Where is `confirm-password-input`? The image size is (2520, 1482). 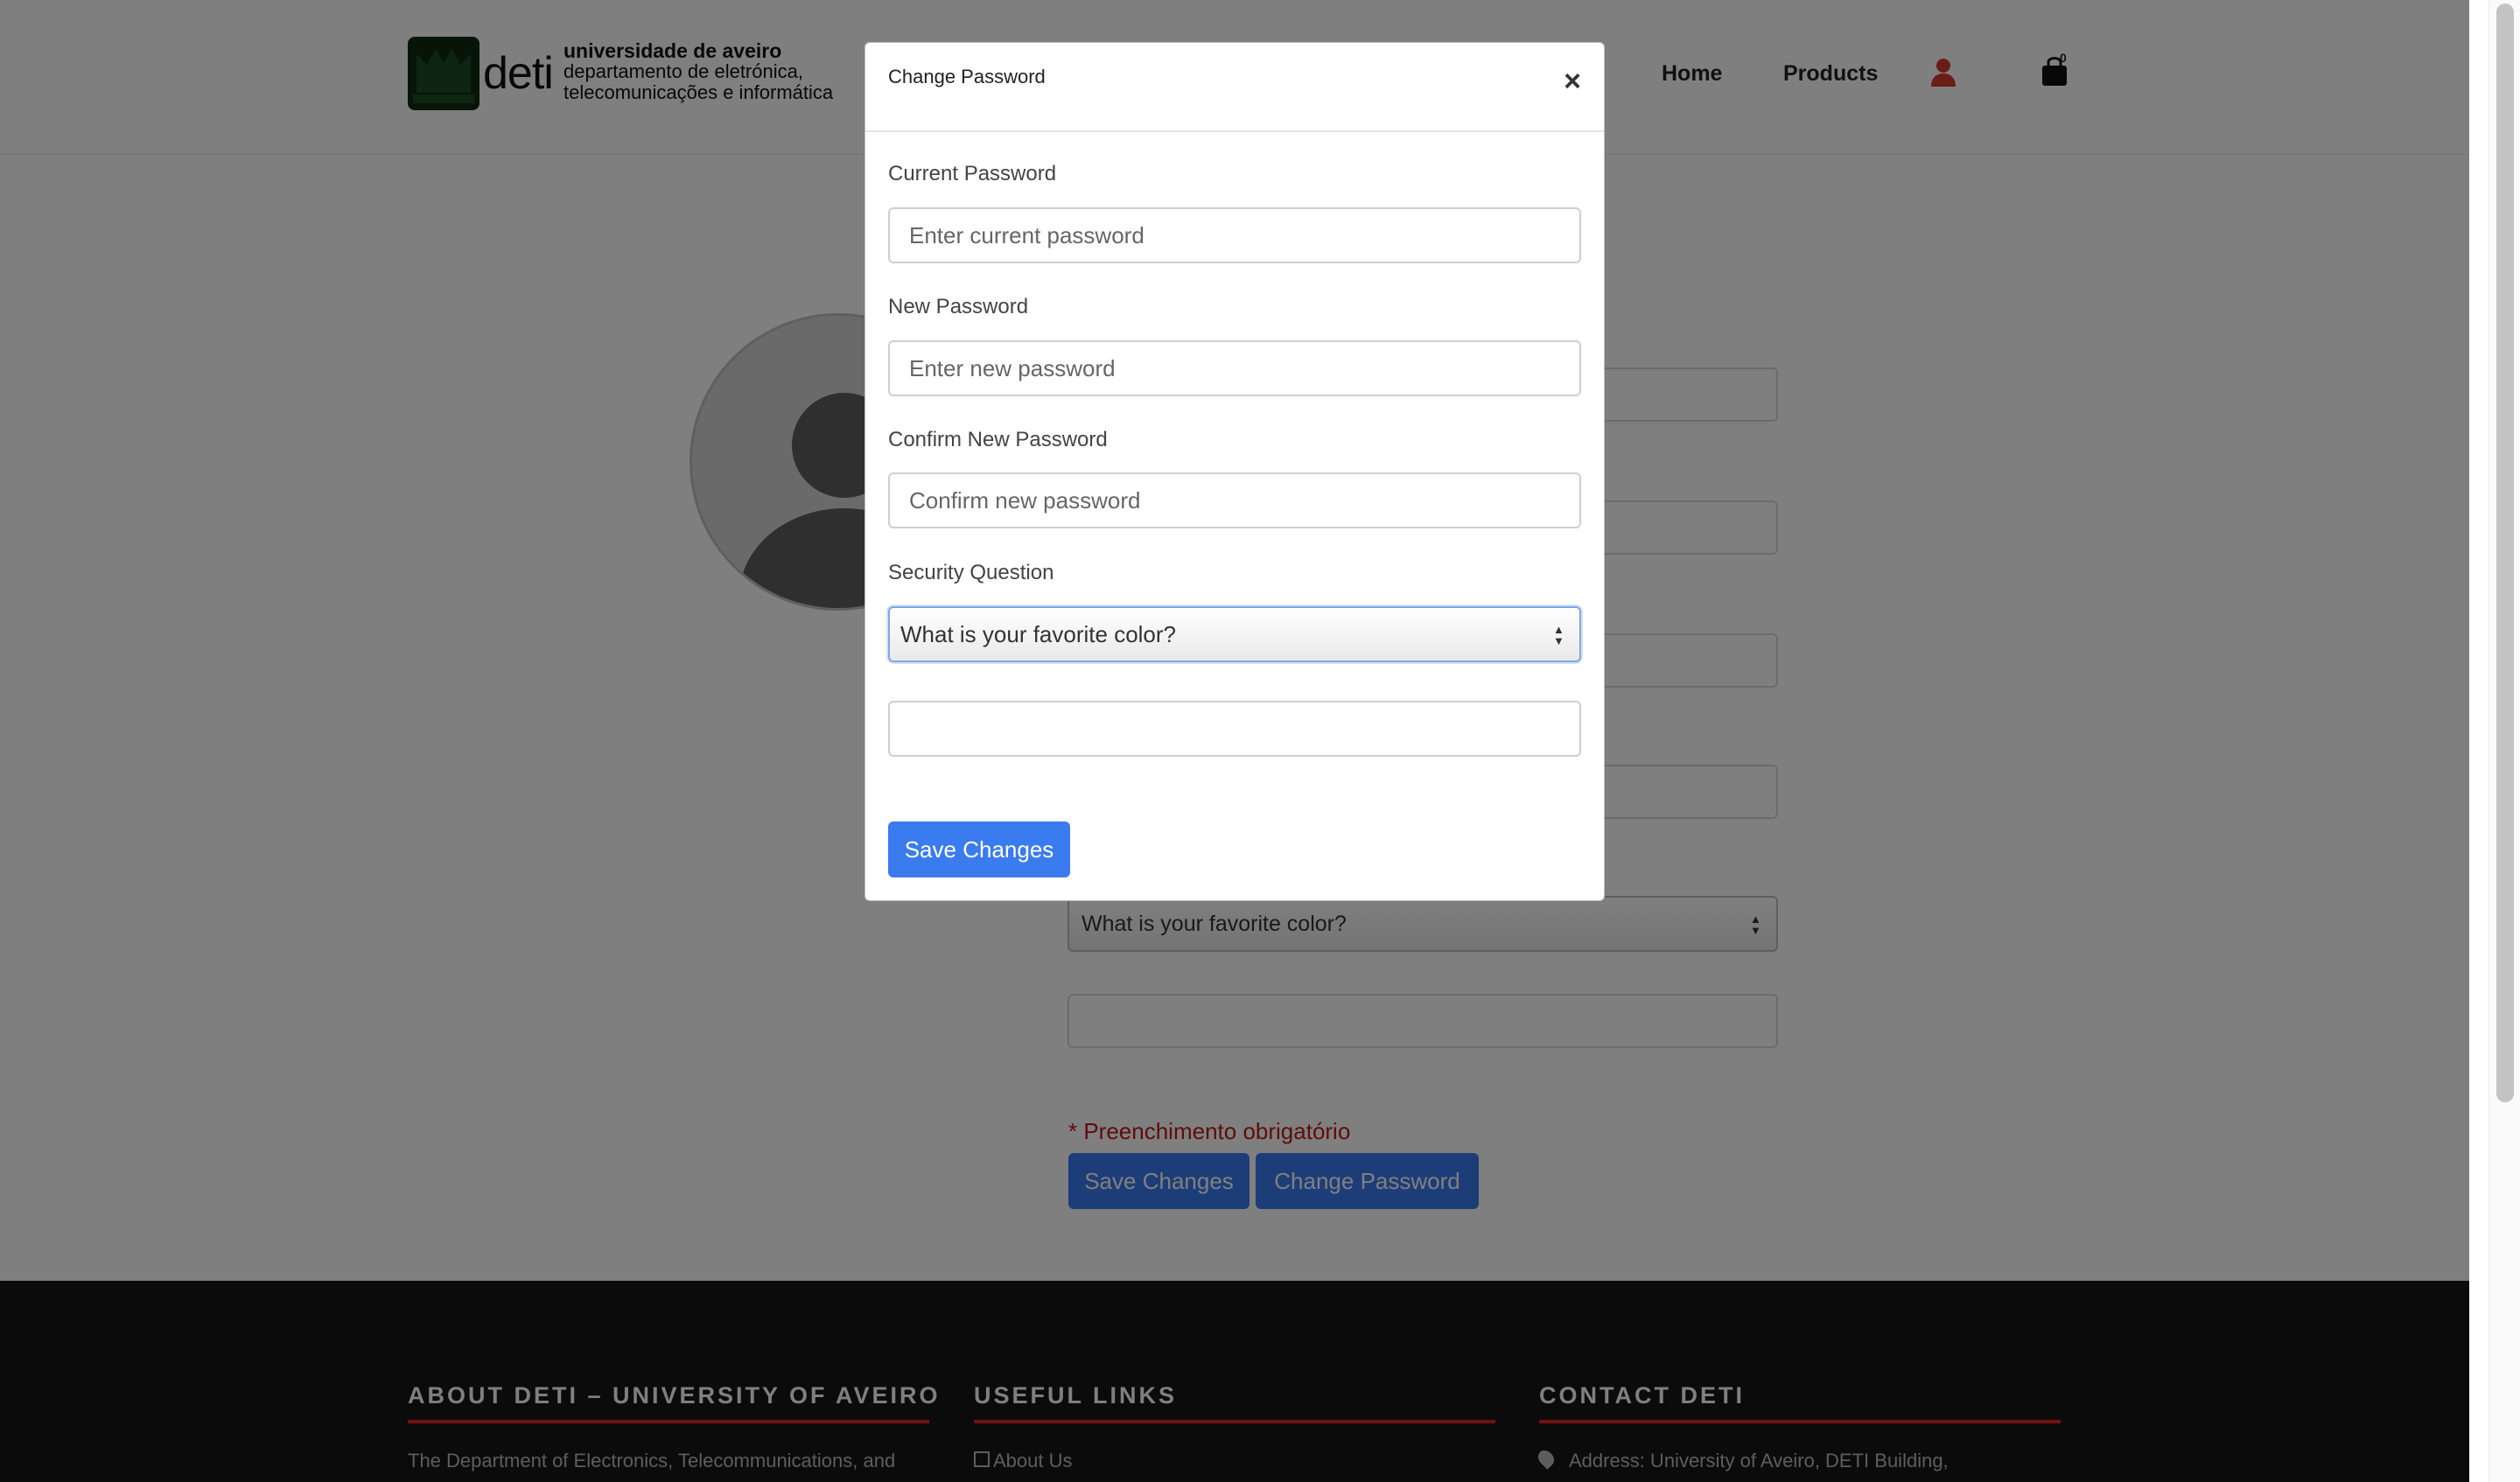
confirm-password-input is located at coordinates (1234, 500).